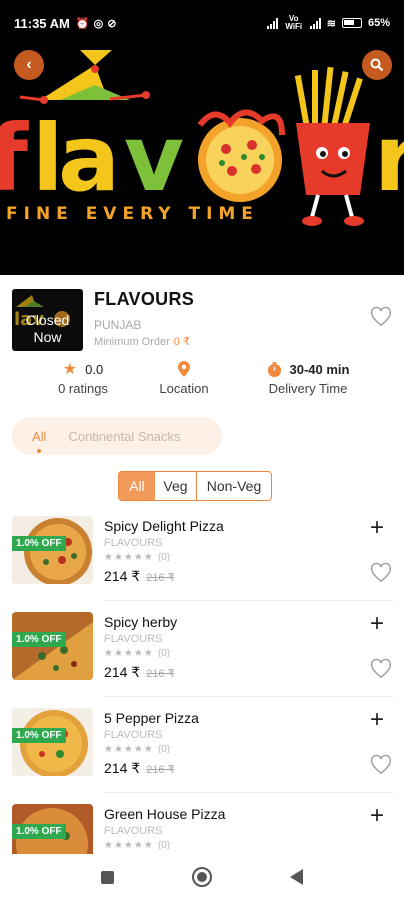 The image size is (404, 900). Describe the element at coordinates (184, 388) in the screenshot. I see `location-label: Location` at that location.